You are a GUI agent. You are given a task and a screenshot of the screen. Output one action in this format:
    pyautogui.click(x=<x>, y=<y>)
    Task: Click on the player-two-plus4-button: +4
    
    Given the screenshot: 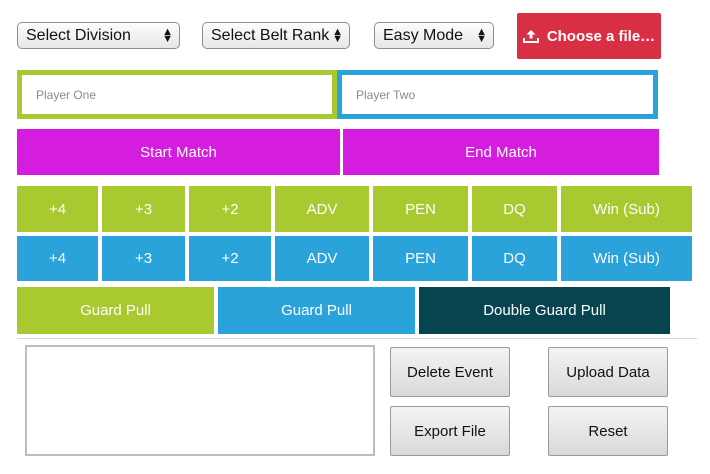 What is the action you would take?
    pyautogui.click(x=57, y=258)
    